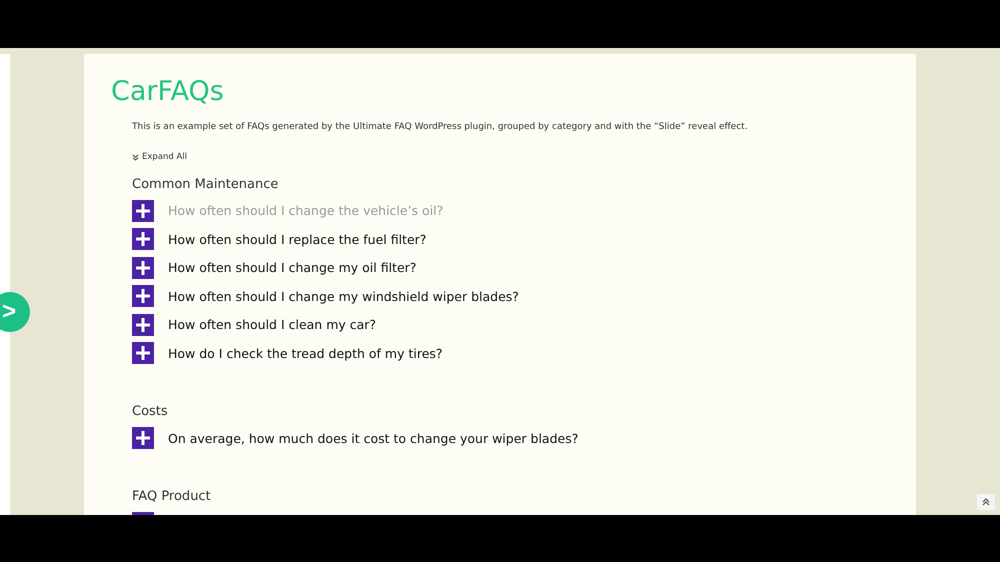 This screenshot has height=562, width=1000. Describe the element at coordinates (206, 184) in the screenshot. I see `category-heading: Common Maintenance` at that location.